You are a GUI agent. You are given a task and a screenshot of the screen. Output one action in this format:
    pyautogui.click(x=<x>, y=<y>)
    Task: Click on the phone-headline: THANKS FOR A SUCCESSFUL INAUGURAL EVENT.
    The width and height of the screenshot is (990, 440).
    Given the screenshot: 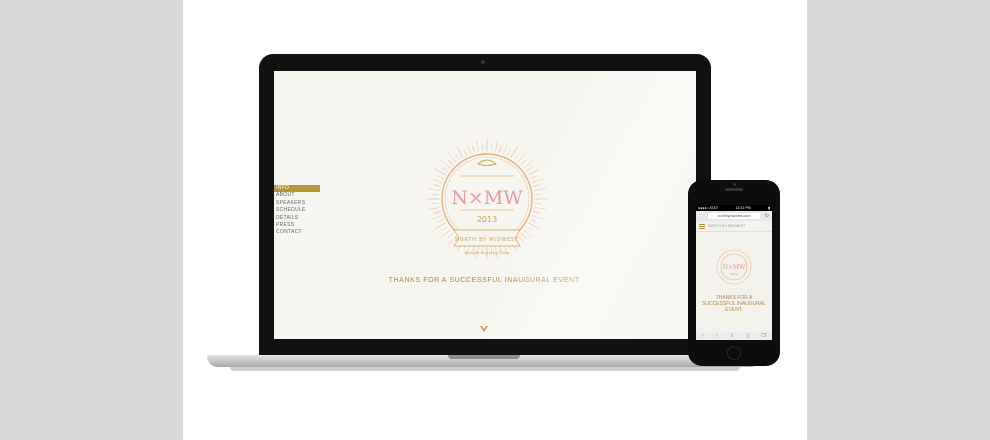 What is the action you would take?
    pyautogui.click(x=734, y=304)
    